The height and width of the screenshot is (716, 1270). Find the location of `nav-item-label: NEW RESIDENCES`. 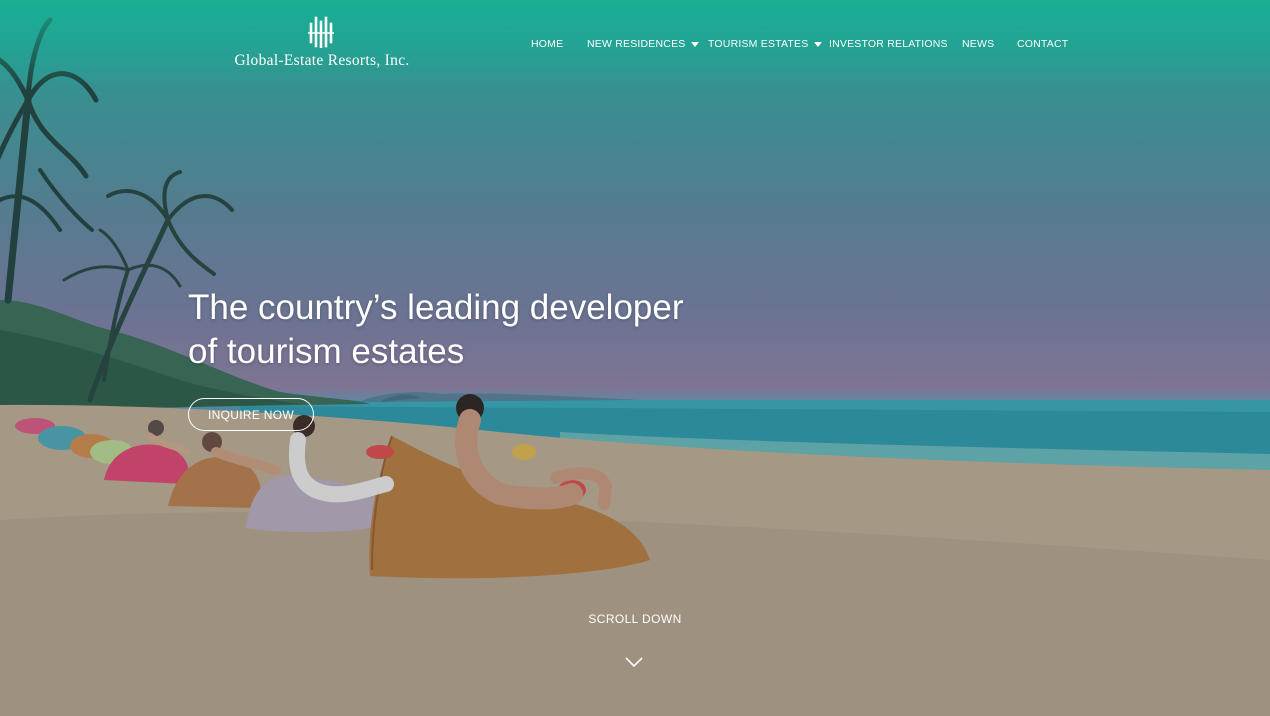

nav-item-label: NEW RESIDENCES is located at coordinates (636, 44).